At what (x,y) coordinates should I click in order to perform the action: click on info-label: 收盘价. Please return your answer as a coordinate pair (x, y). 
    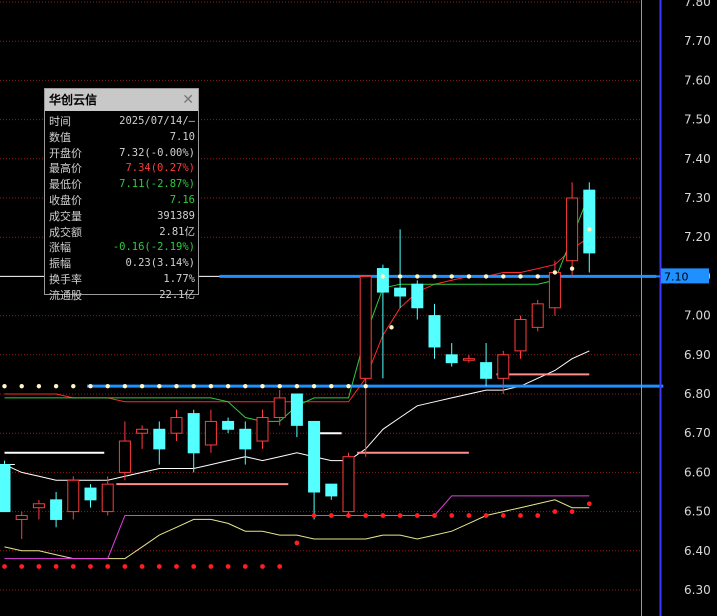
    Looking at the image, I should click on (65, 200).